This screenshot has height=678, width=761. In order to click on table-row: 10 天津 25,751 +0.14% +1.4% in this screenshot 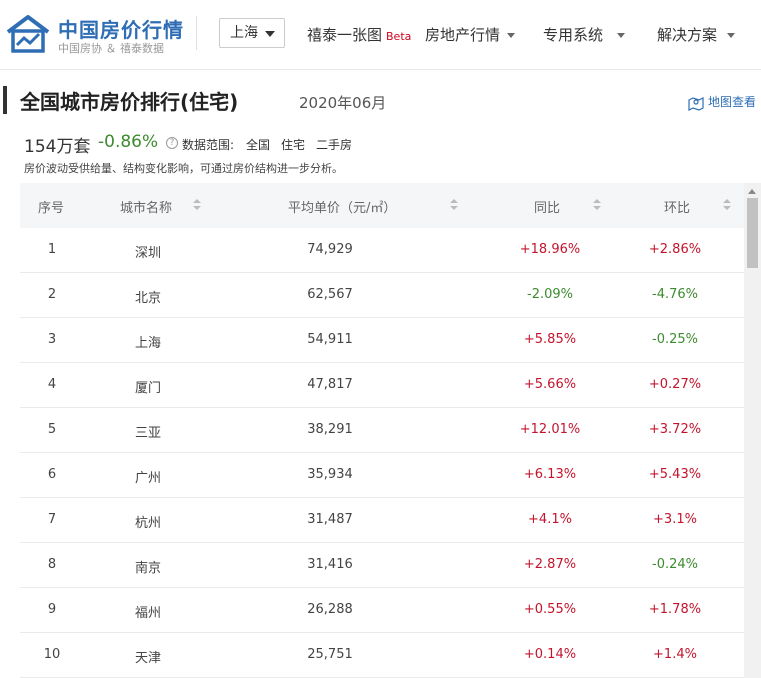, I will do `click(382, 655)`.